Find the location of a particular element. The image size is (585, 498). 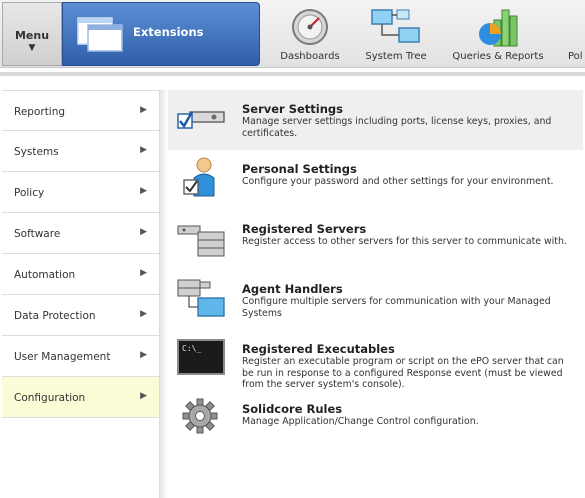

chevron-down-icon: ▼ is located at coordinates (32, 48).